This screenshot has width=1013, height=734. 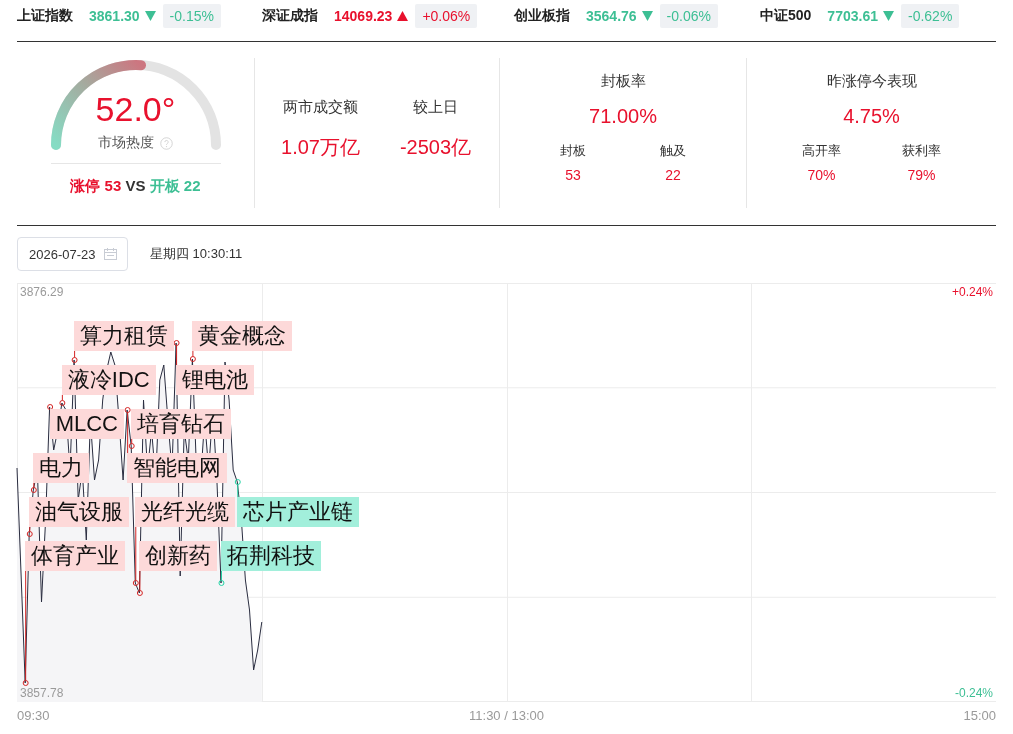 What do you see at coordinates (611, 16) in the screenshot?
I see `index-value: 3564.76` at bounding box center [611, 16].